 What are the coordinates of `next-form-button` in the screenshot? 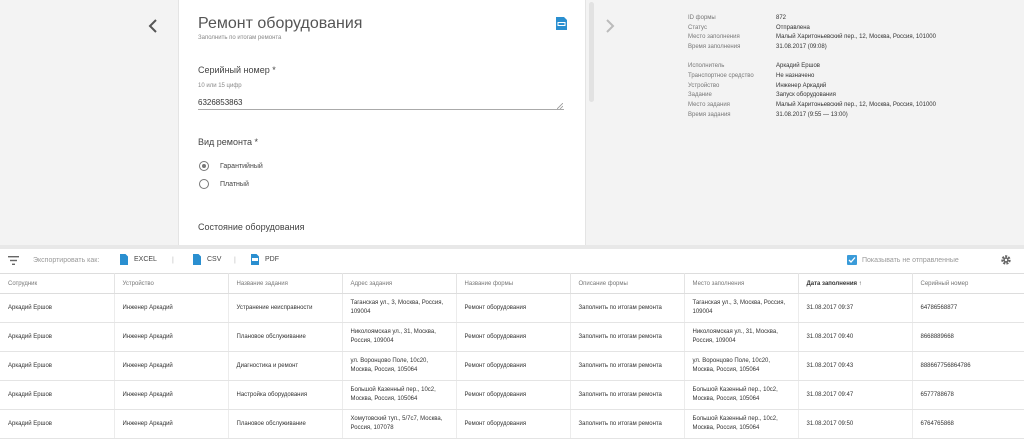 It's located at (610, 26).